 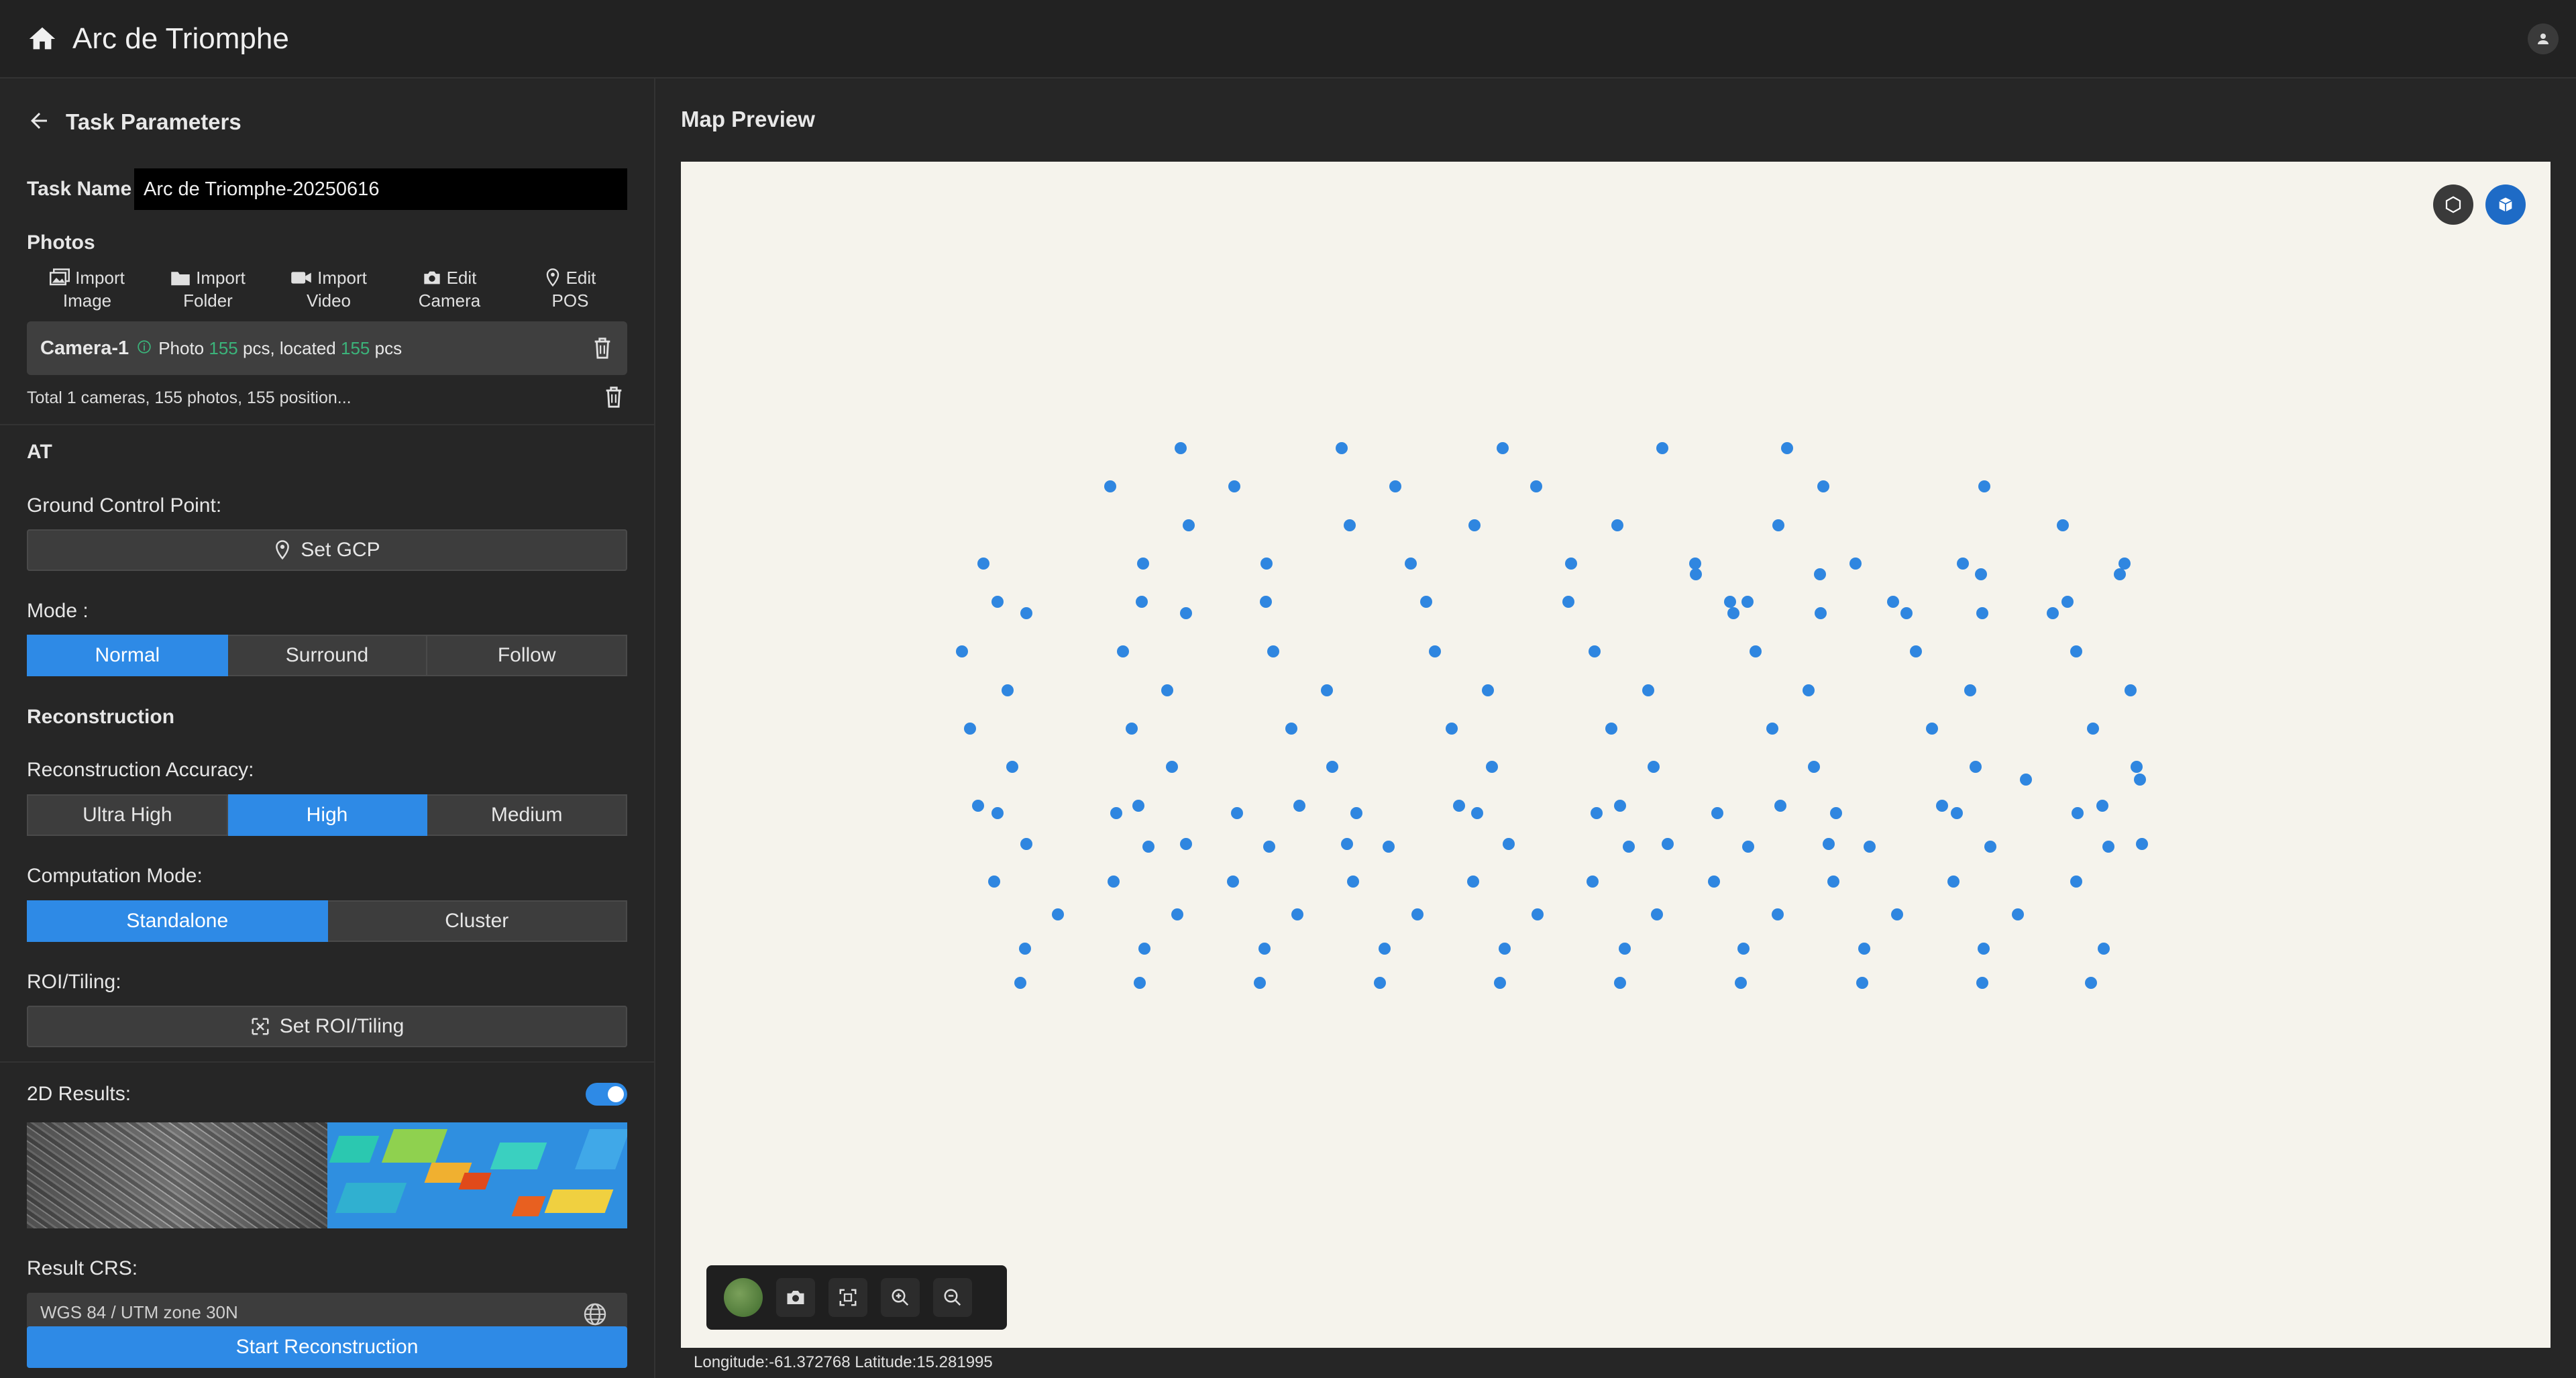 What do you see at coordinates (144, 348) in the screenshot?
I see `info-icon` at bounding box center [144, 348].